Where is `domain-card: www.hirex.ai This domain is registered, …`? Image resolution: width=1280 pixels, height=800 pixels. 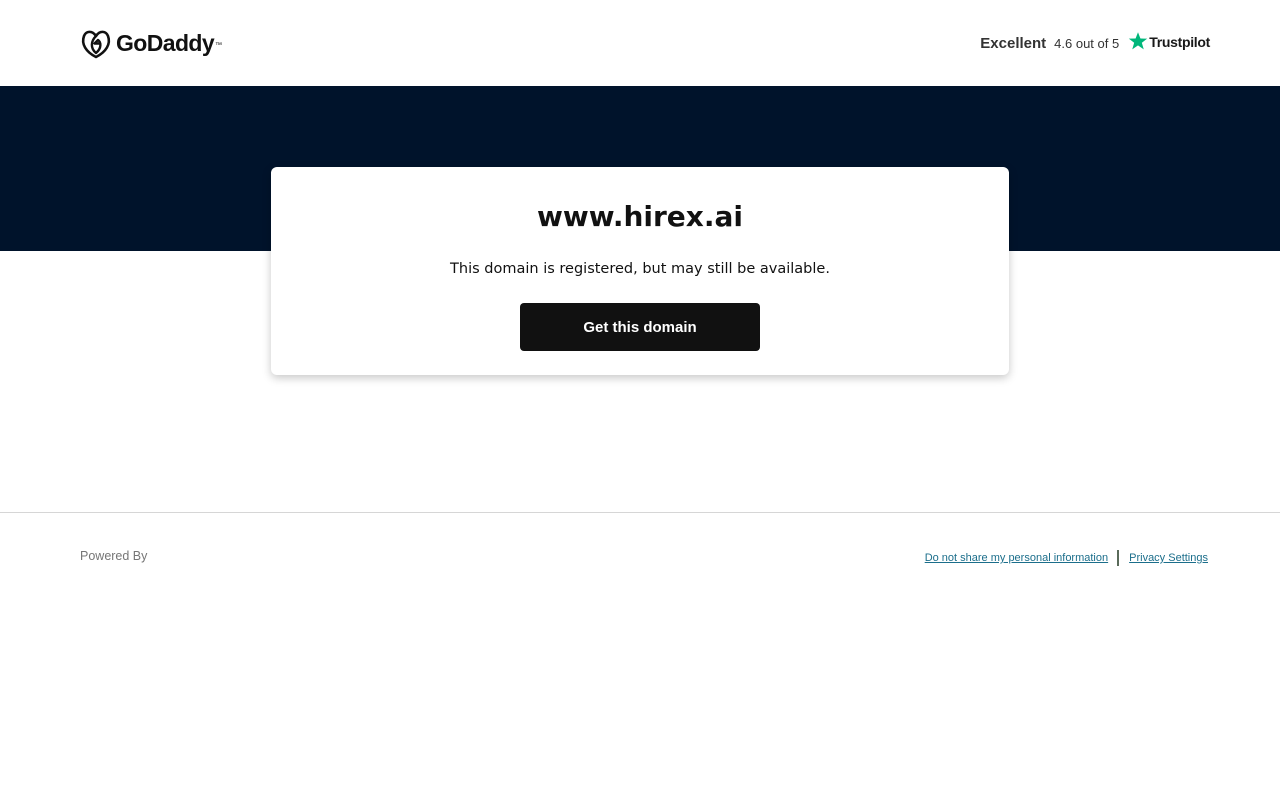 domain-card: www.hirex.ai This domain is registered, … is located at coordinates (640, 271).